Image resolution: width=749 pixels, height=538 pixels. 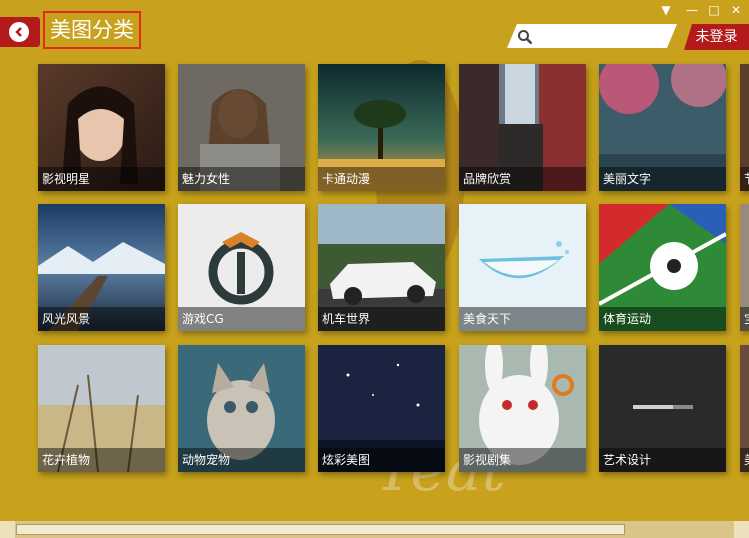 What do you see at coordinates (320, 529) in the screenshot?
I see `scrollbar-thumb` at bounding box center [320, 529].